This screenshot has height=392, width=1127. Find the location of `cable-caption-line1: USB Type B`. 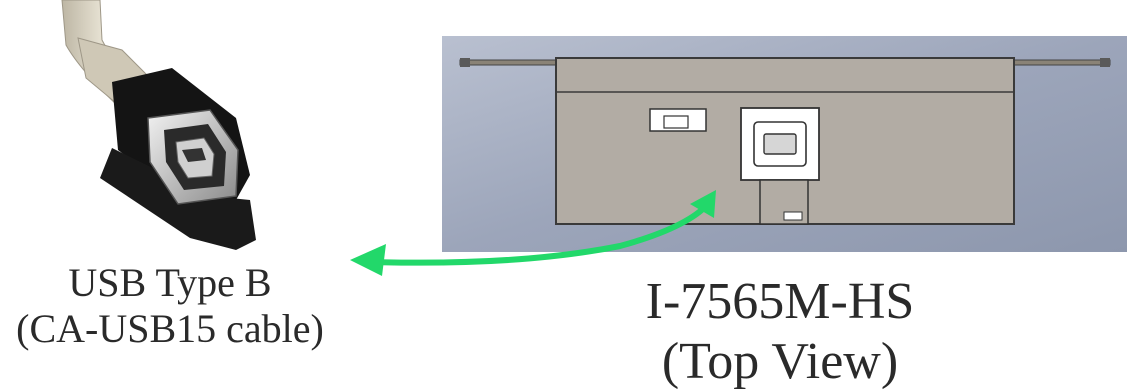

cable-caption-line1: USB Type B is located at coordinates (170, 282).